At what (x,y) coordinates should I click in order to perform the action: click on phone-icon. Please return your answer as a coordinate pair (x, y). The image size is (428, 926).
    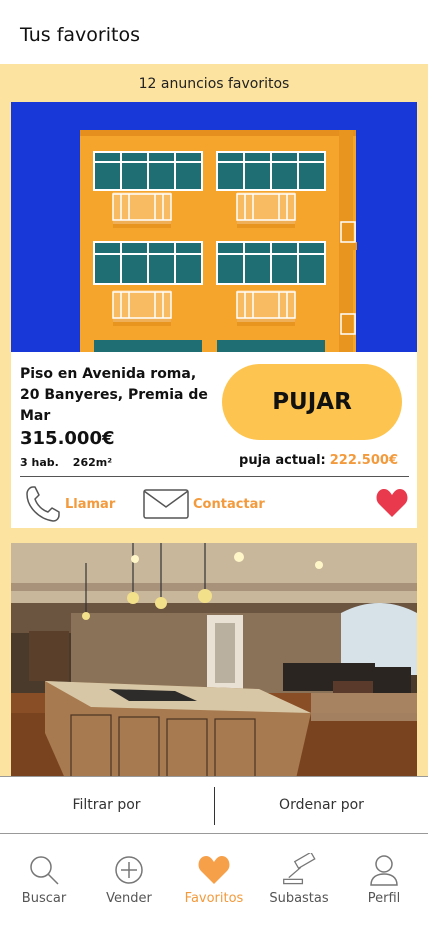
    Looking at the image, I should click on (43, 504).